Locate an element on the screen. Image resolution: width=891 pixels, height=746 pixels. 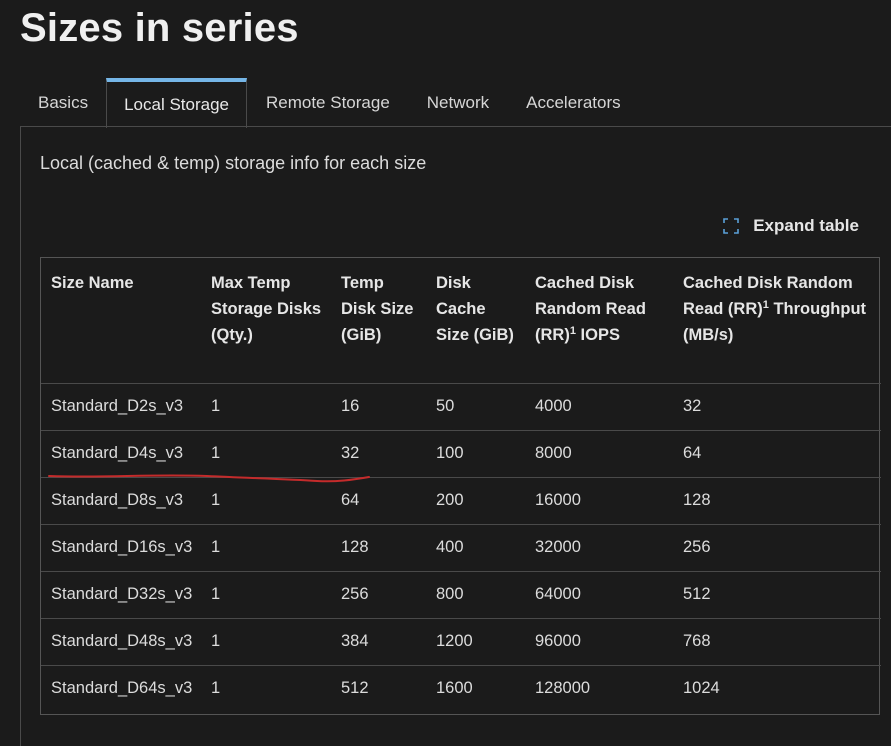
cell-disk-cache-size: 1200 is located at coordinates (475, 641).